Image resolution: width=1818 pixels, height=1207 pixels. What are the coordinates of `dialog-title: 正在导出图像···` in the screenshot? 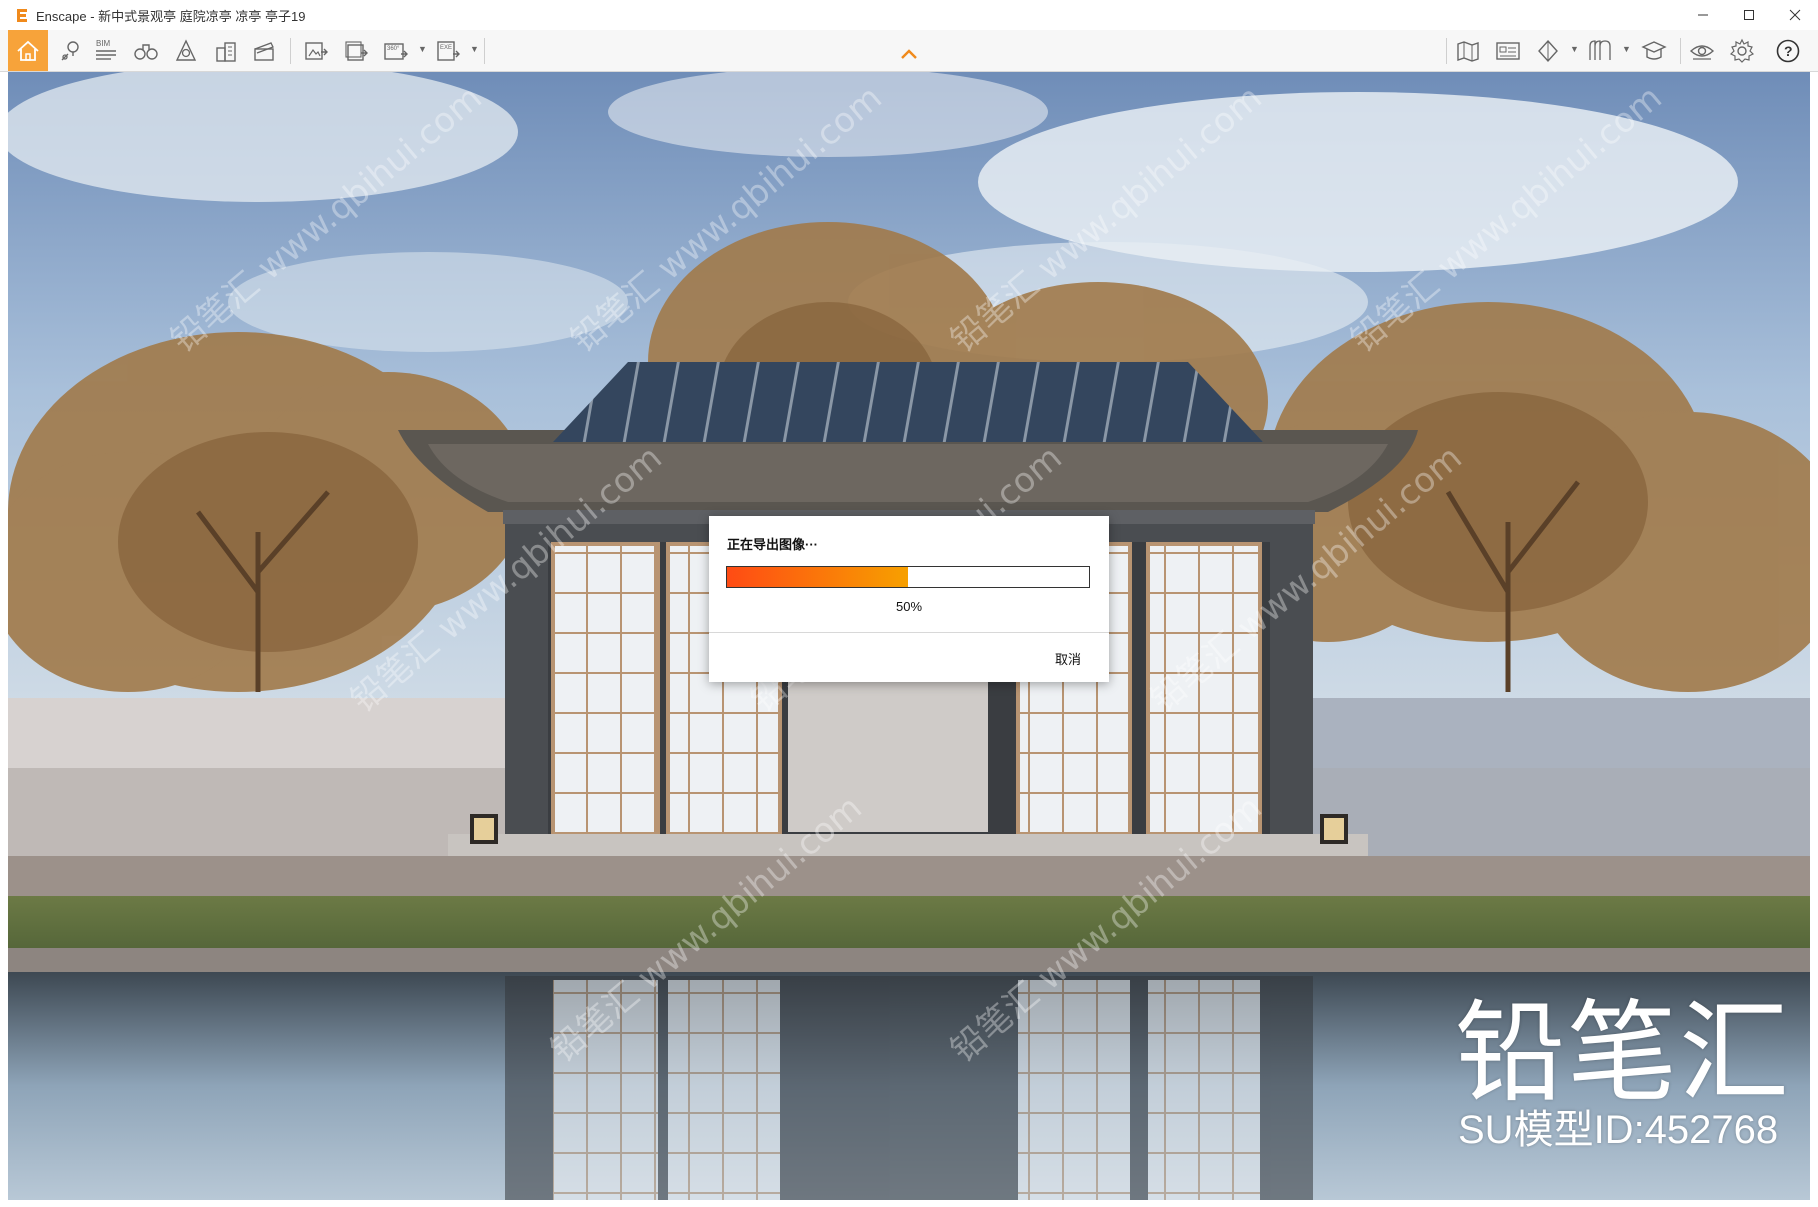 It's located at (772, 544).